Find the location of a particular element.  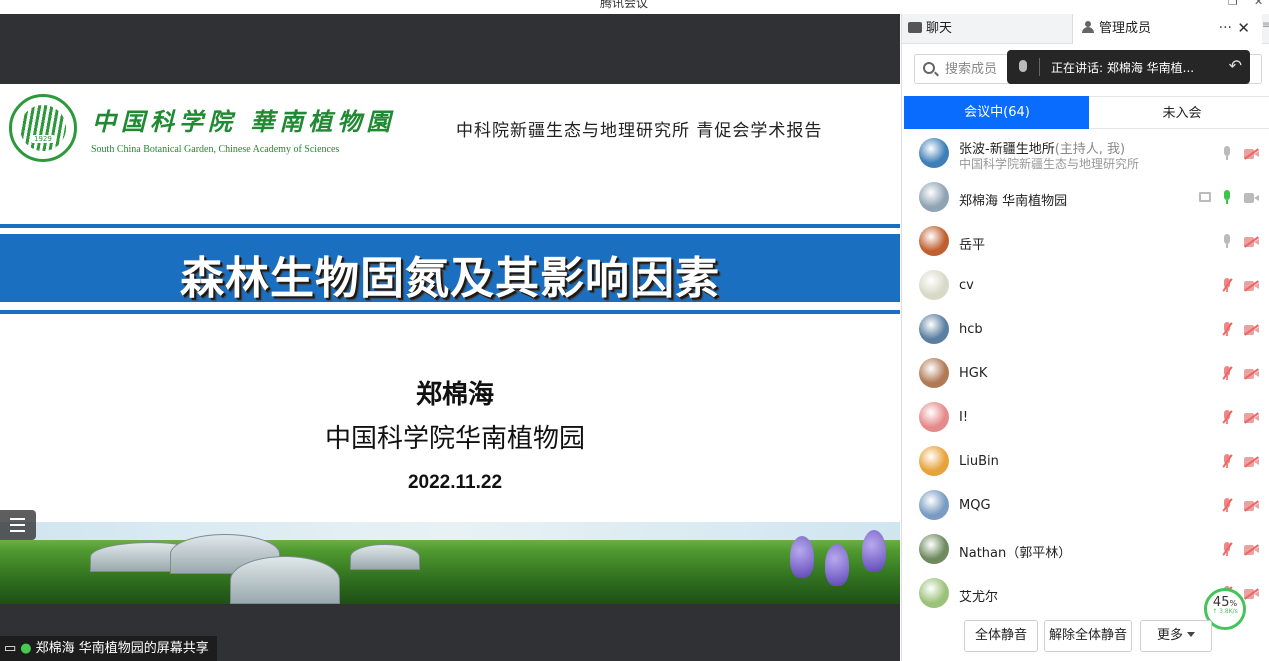

restore-window-icon: ❐ is located at coordinates (1233, 4).